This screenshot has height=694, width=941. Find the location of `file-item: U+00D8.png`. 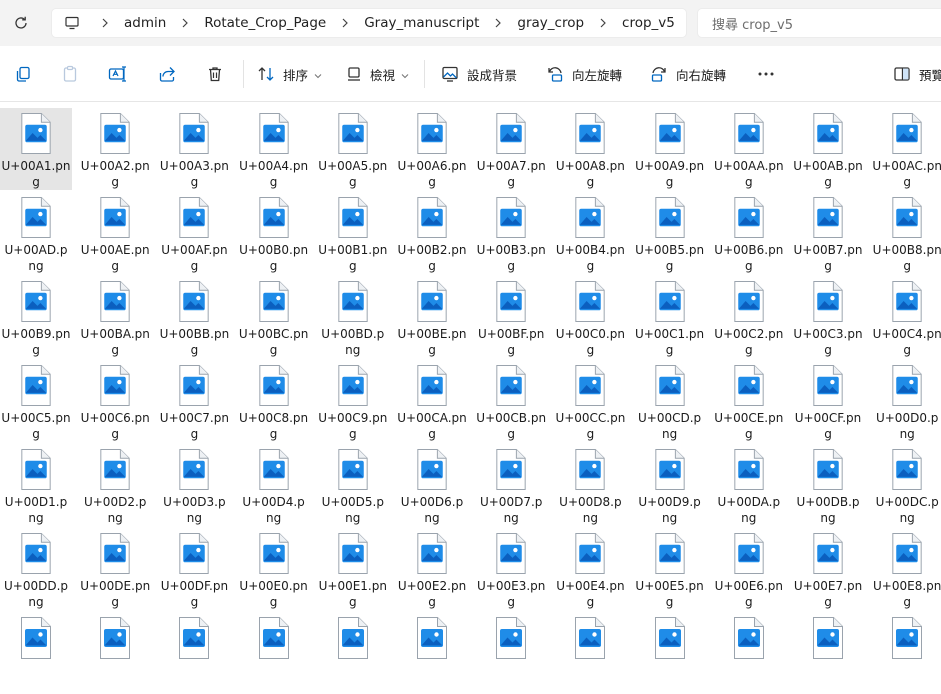

file-item: U+00D8.png is located at coordinates (590, 485).